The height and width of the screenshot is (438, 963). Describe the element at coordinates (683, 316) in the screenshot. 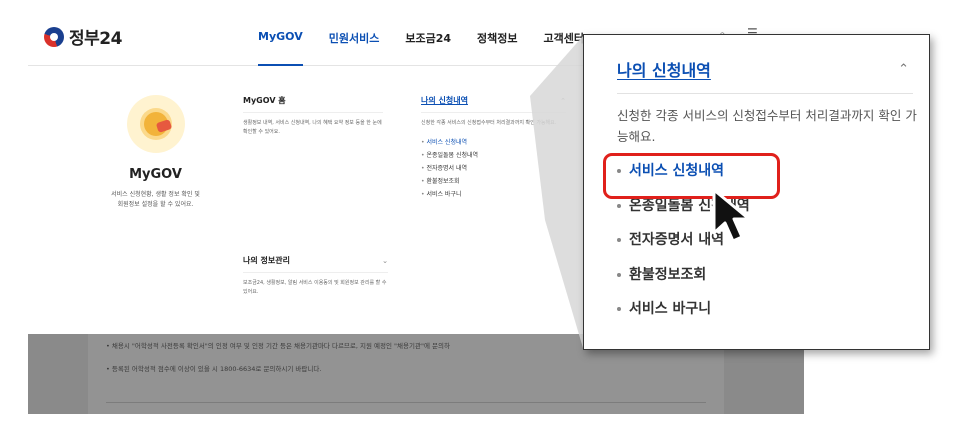

I see `zoom-item-service-basket: 서비스 바구니` at that location.